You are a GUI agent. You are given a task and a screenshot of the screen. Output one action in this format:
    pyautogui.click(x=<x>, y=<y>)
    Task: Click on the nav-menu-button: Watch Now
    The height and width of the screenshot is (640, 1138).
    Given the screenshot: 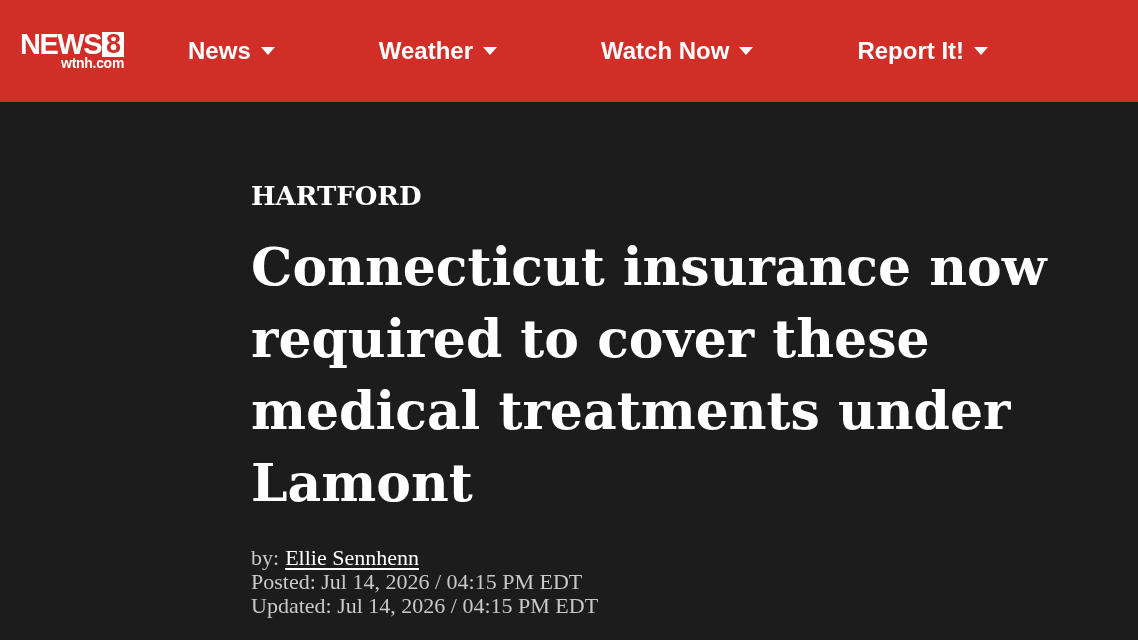 What is the action you would take?
    pyautogui.click(x=677, y=51)
    